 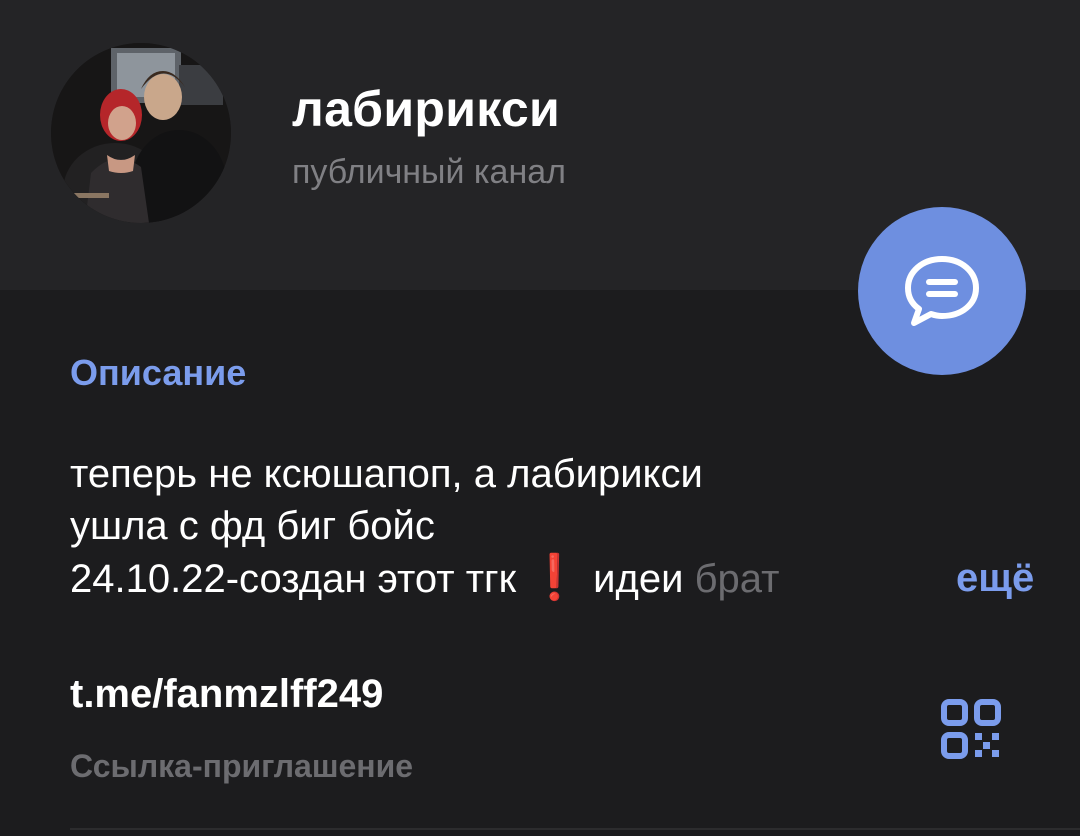 I want to click on description-line-text: 24.10.22-создан этот тгк, so click(x=293, y=579).